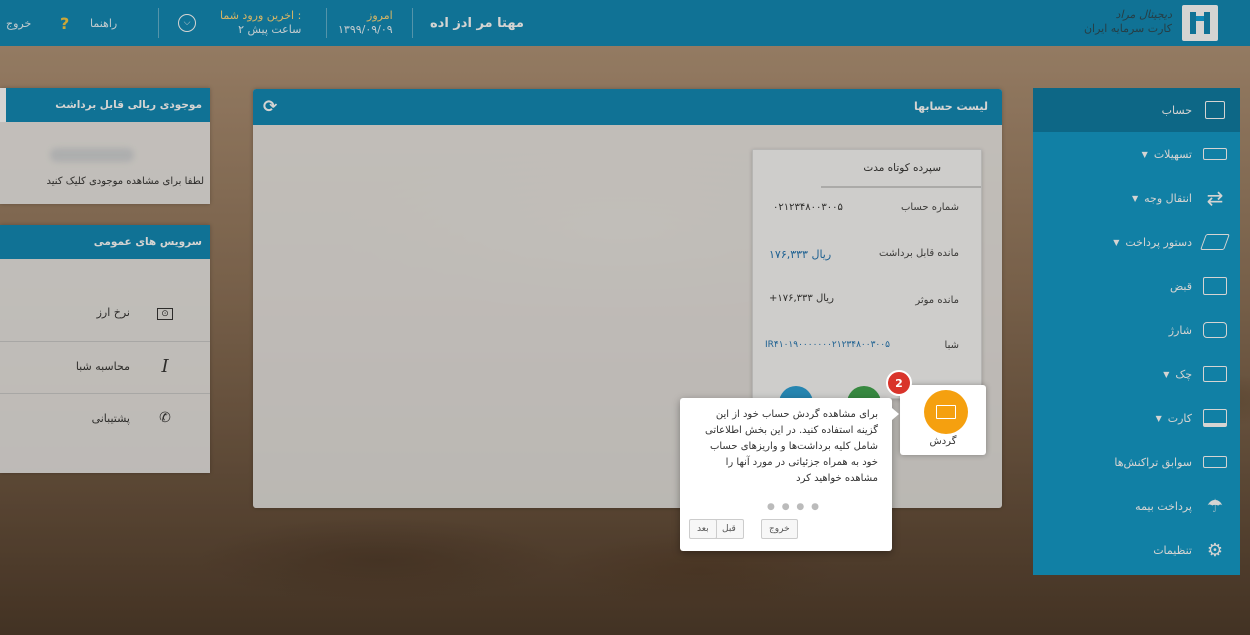 The width and height of the screenshot is (1250, 635). I want to click on tour-exit-button: خروج, so click(779, 529).